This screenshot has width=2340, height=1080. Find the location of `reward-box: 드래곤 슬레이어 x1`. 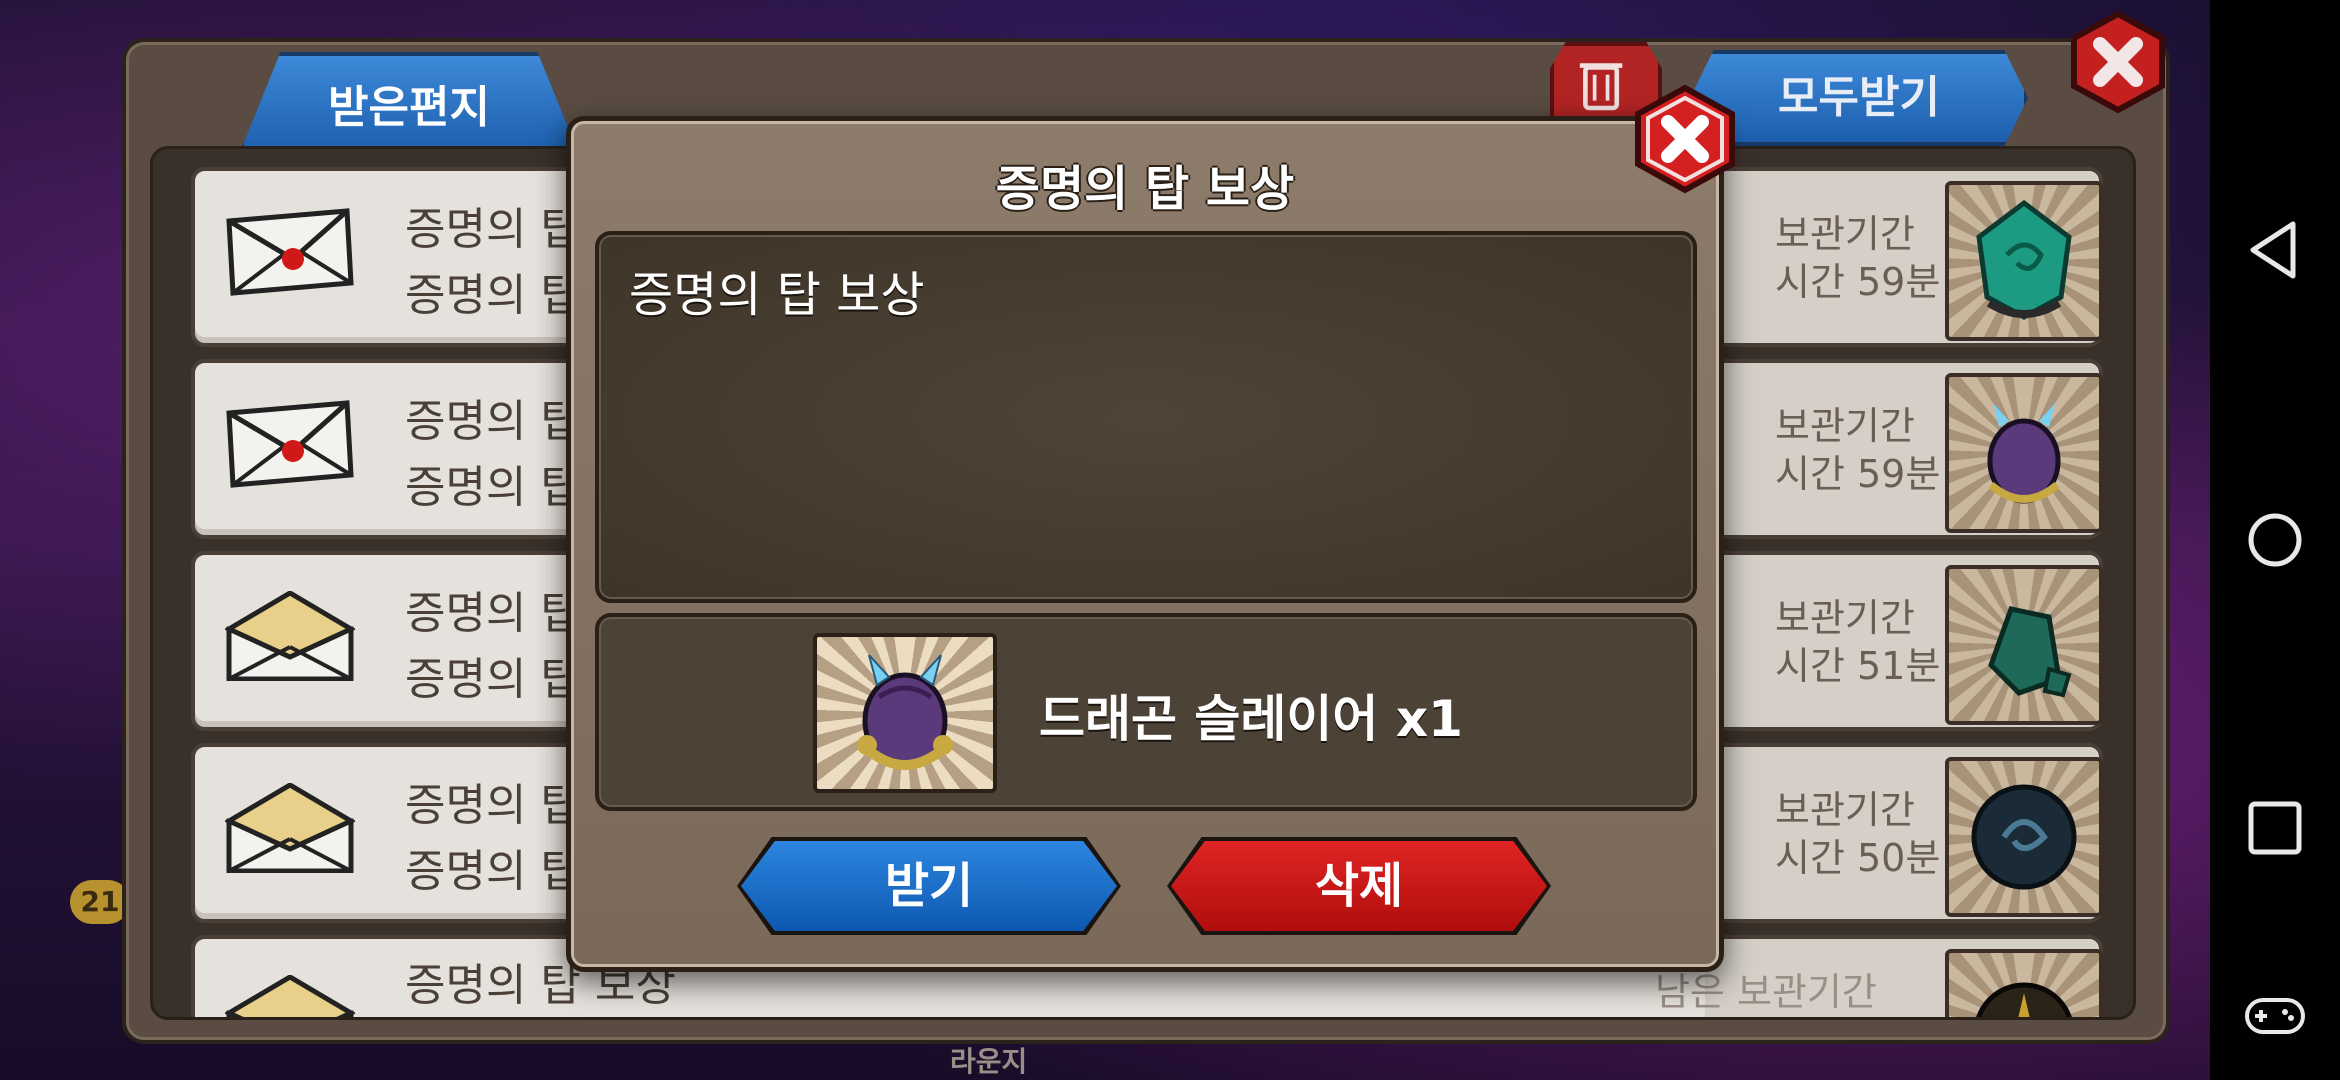

reward-box: 드래곤 슬레이어 x1 is located at coordinates (1146, 712).